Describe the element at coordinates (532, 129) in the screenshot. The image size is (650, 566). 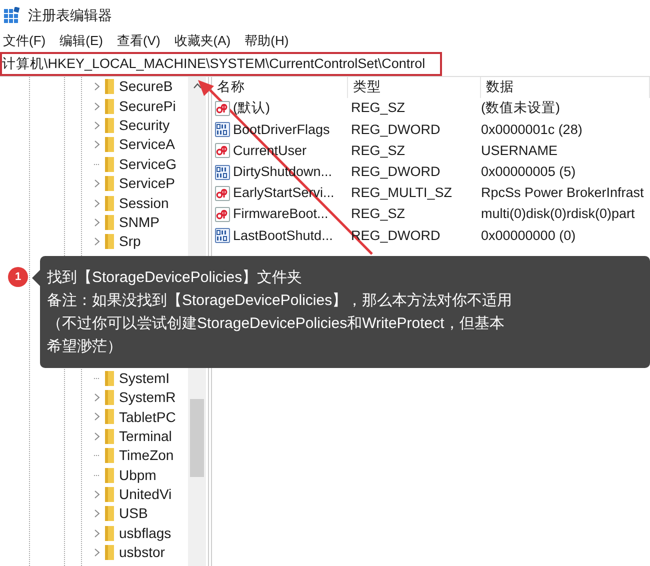
I see `value-data: 0x0000001c (28)` at that location.